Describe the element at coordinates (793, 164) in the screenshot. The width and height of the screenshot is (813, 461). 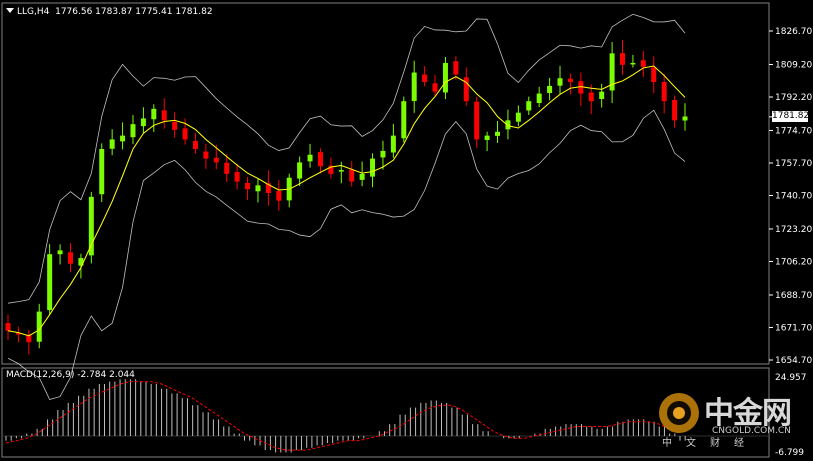
I see `price-tick-label: 1757.70` at that location.